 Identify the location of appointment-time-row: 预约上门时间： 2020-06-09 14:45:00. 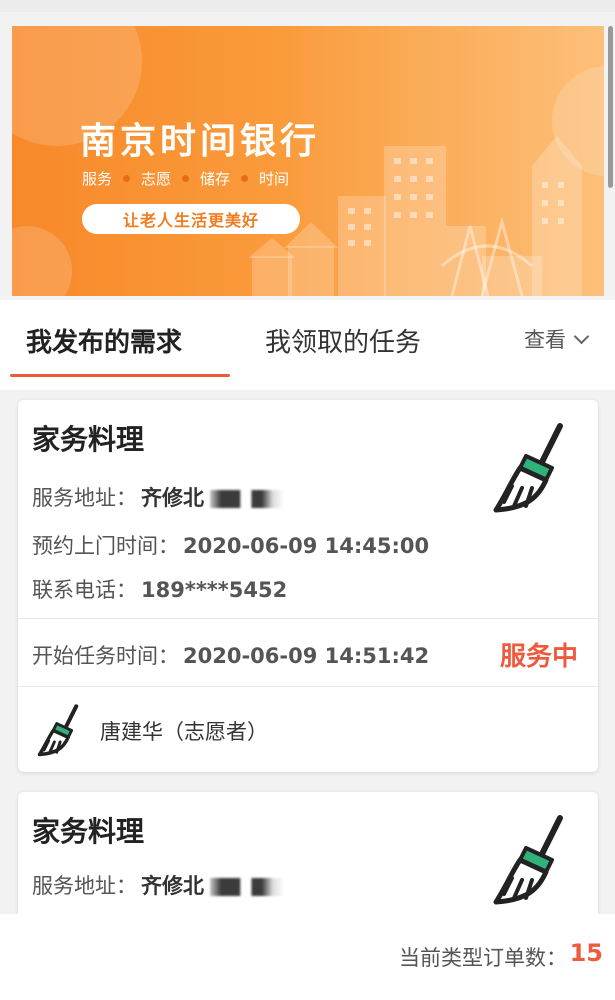
(230, 545).